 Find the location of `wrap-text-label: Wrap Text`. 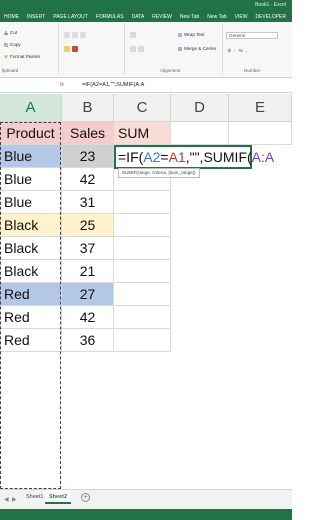

wrap-text-label: Wrap Text is located at coordinates (194, 34).